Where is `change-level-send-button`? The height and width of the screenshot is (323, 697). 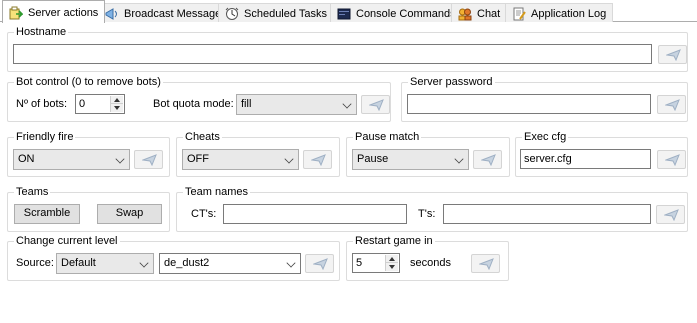 change-level-send-button is located at coordinates (319, 263).